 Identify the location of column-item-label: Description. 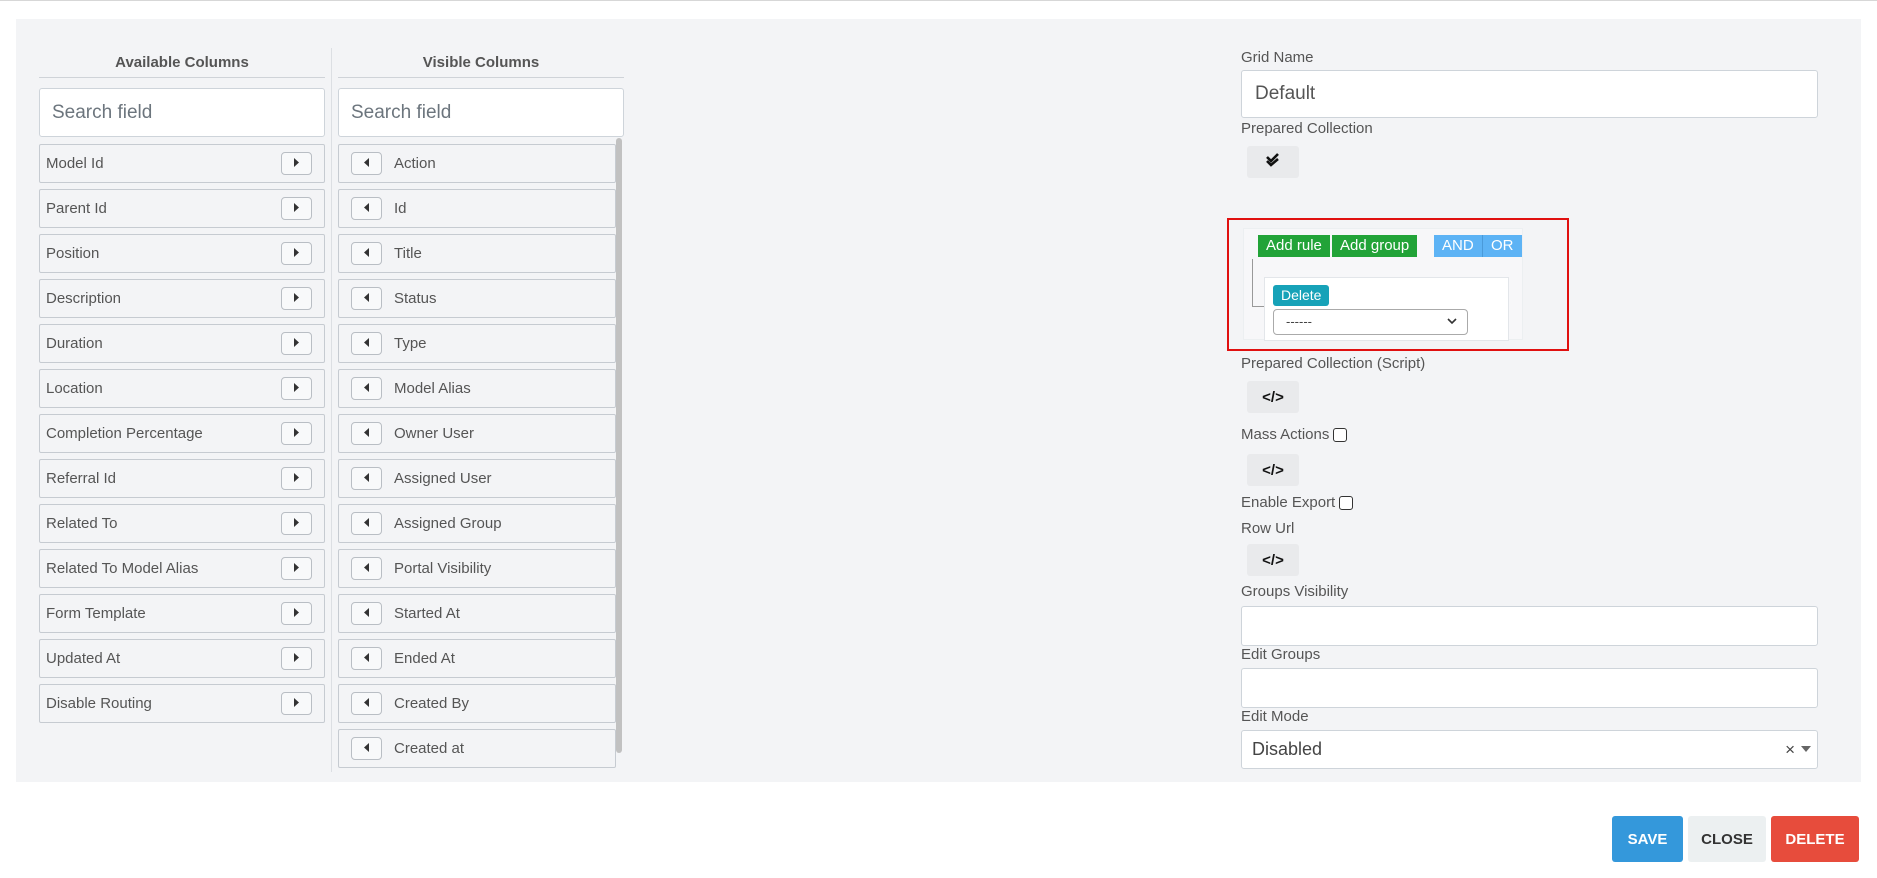
(84, 298).